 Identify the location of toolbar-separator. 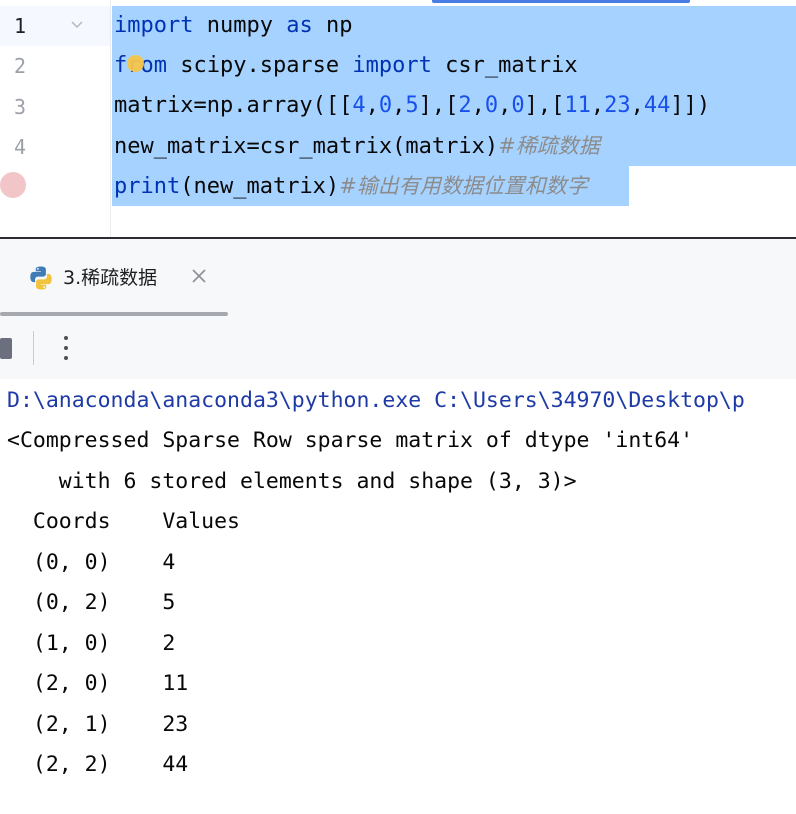
(33, 348).